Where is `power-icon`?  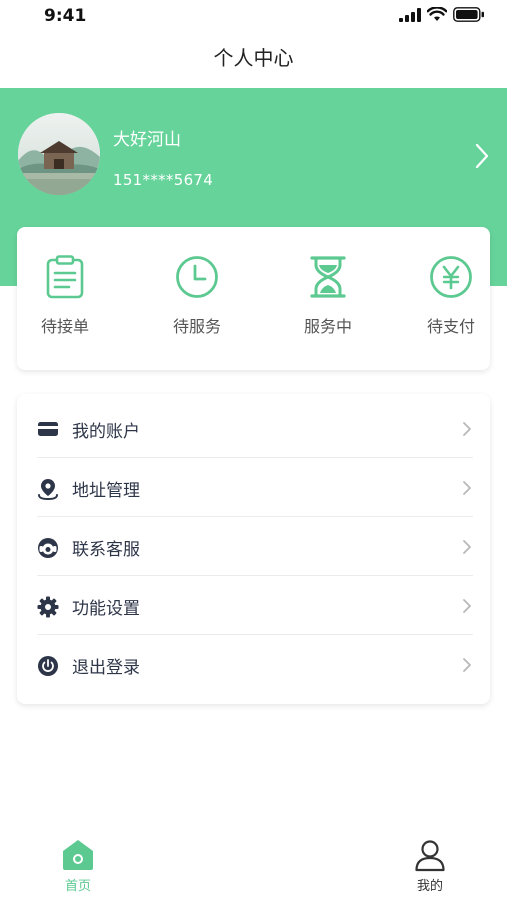 power-icon is located at coordinates (48, 666).